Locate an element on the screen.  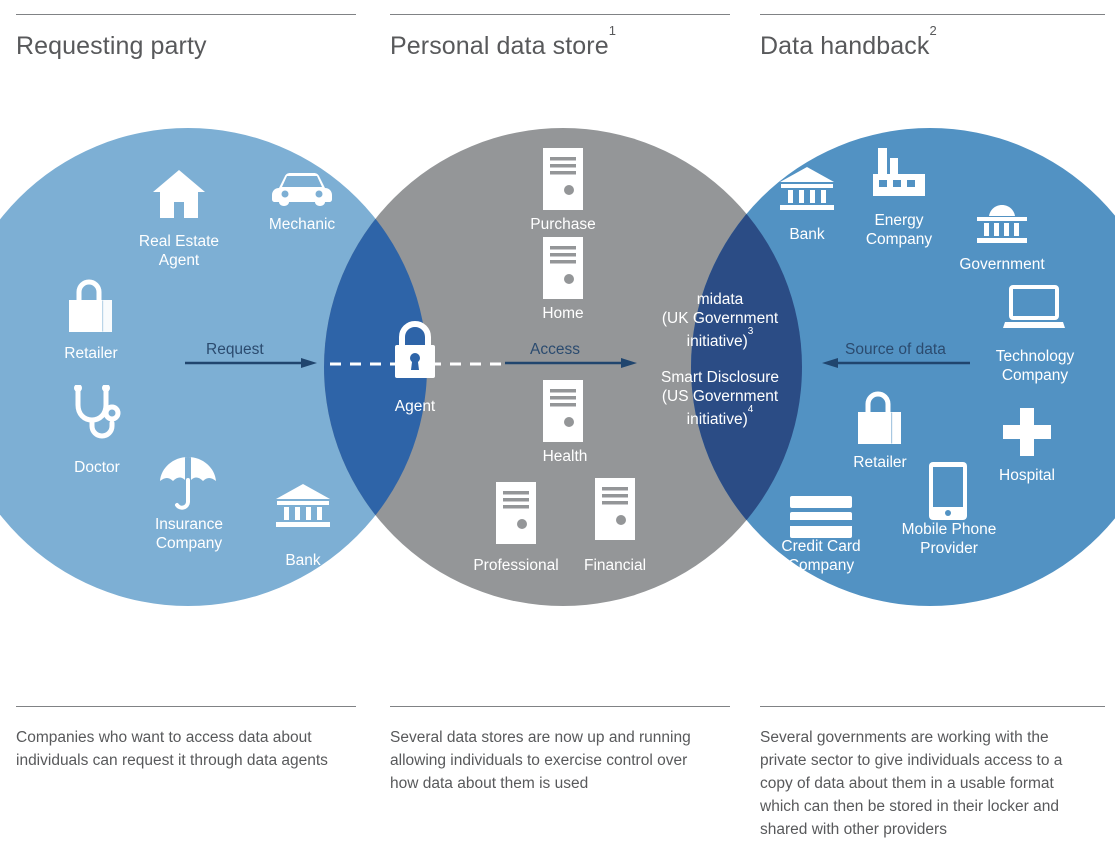
credit-card-icon is located at coordinates (821, 517).